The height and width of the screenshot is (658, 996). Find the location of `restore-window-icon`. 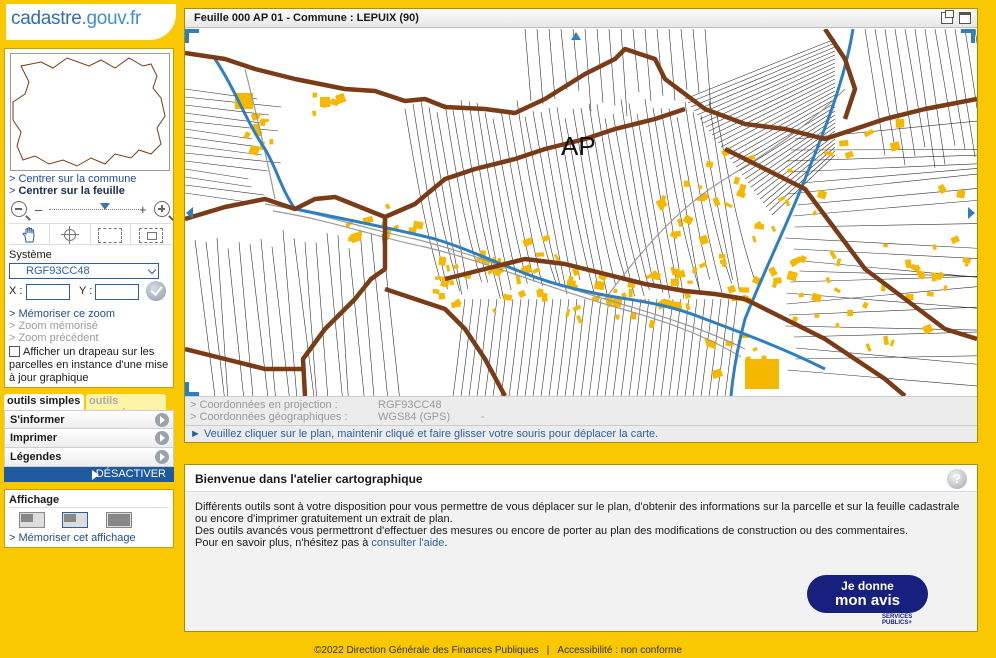

restore-window-icon is located at coordinates (947, 17).